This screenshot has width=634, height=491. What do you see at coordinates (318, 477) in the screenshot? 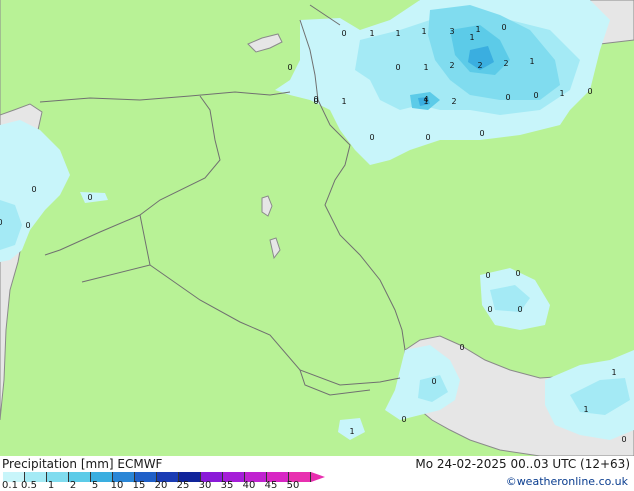
I see `scale-arrow` at bounding box center [318, 477].